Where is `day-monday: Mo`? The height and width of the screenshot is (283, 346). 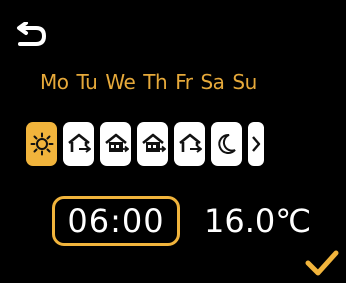 day-monday: Mo is located at coordinates (54, 82).